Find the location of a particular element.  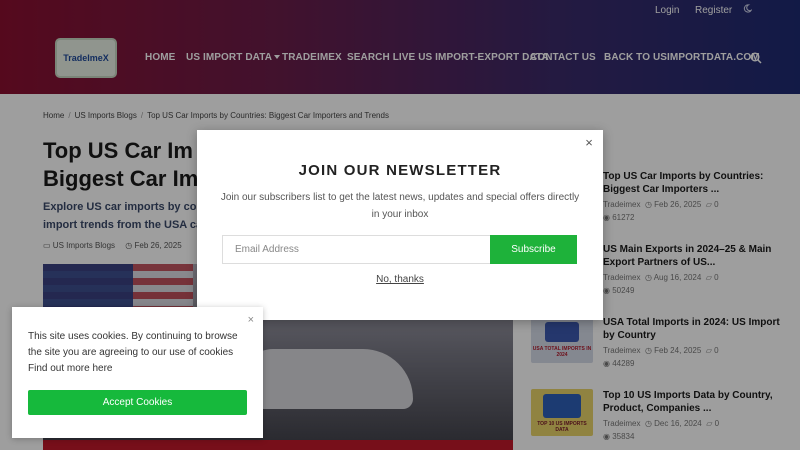

email-field is located at coordinates (356, 249).